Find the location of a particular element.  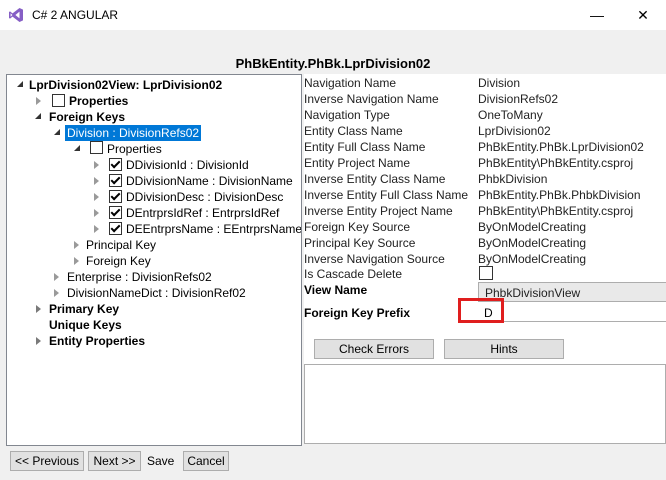

tree-root: LprDivision02View: LprDivision02 is located at coordinates (125, 85).